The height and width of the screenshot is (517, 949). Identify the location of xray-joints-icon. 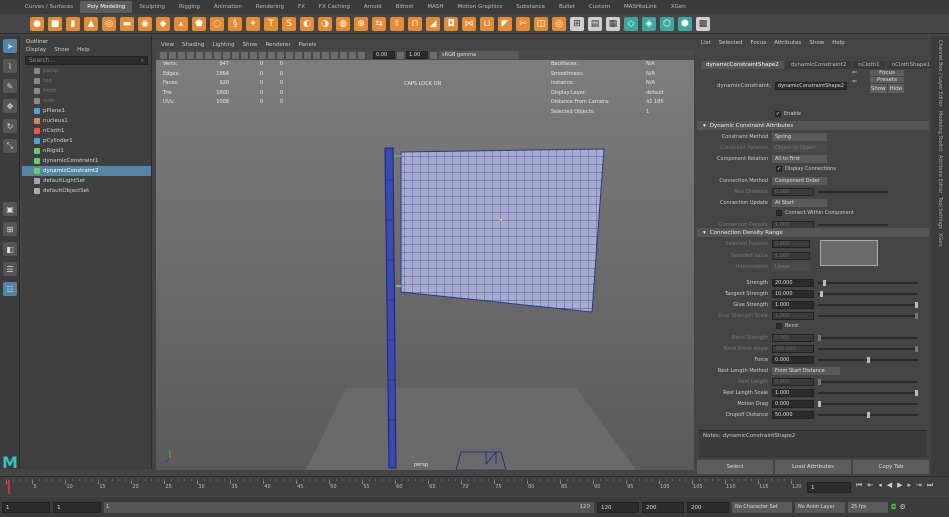
(352, 55).